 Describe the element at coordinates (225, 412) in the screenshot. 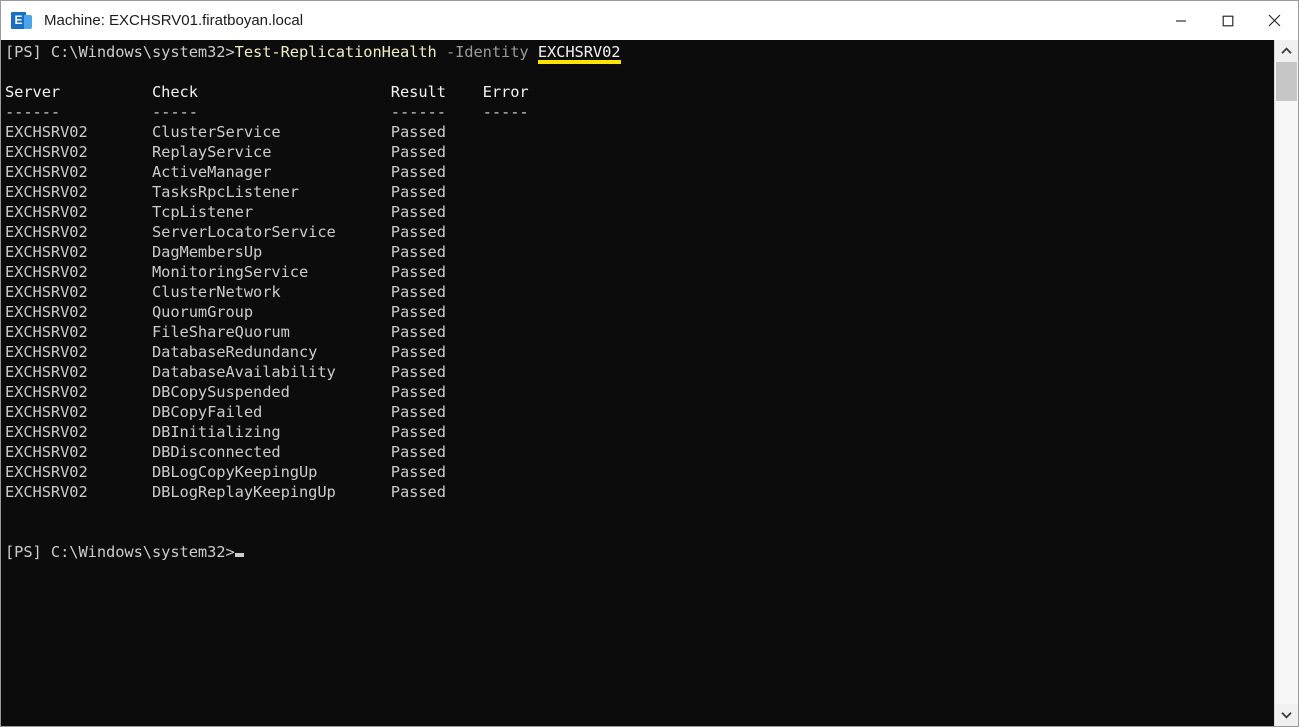

I see `table-row: EXCHSRV02 DBCopyFailed Passed` at that location.